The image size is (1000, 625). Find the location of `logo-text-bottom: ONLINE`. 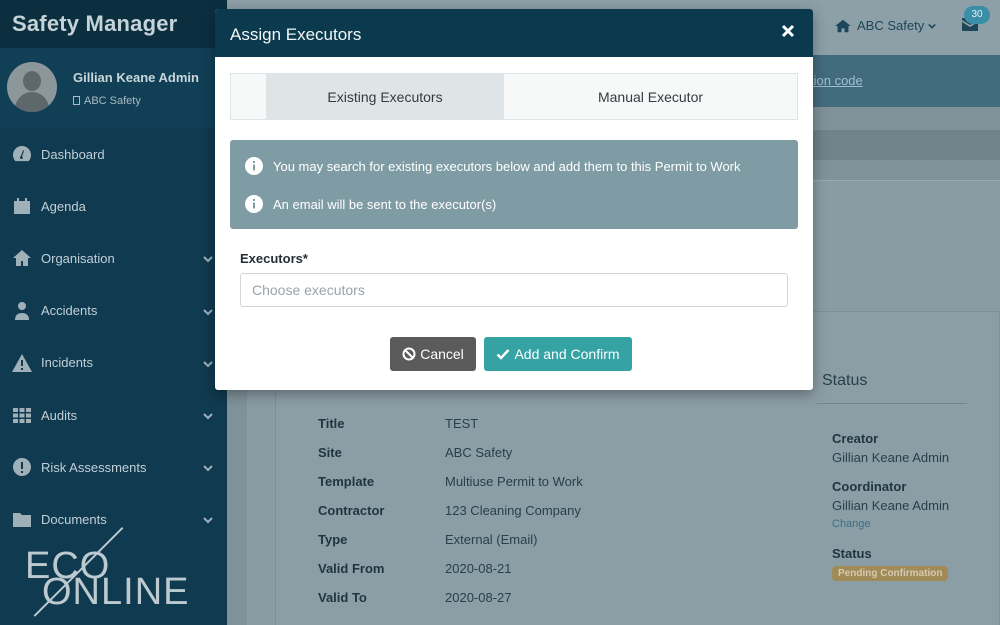

logo-text-bottom: ONLINE is located at coordinates (116, 592).